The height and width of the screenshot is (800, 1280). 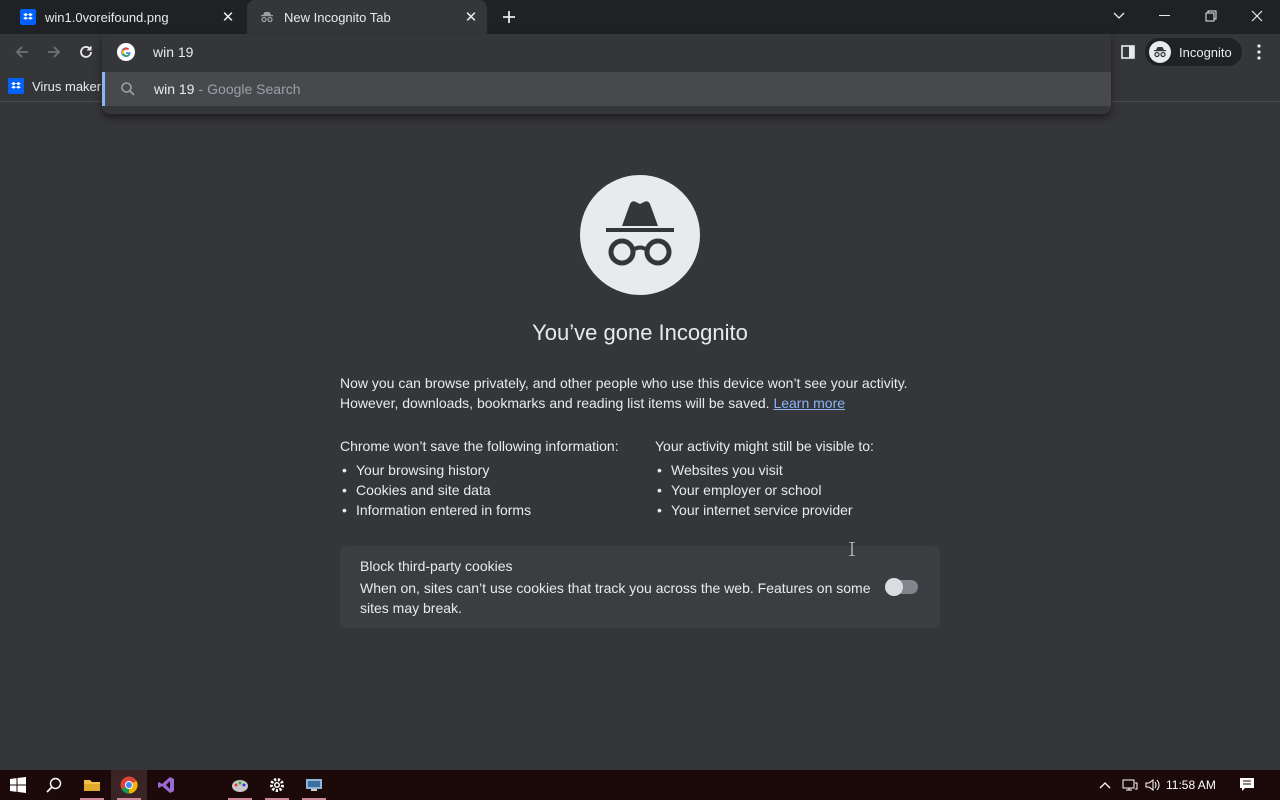 I want to click on still-visible-header: Your activity might still be visible to:, so click(x=764, y=446).